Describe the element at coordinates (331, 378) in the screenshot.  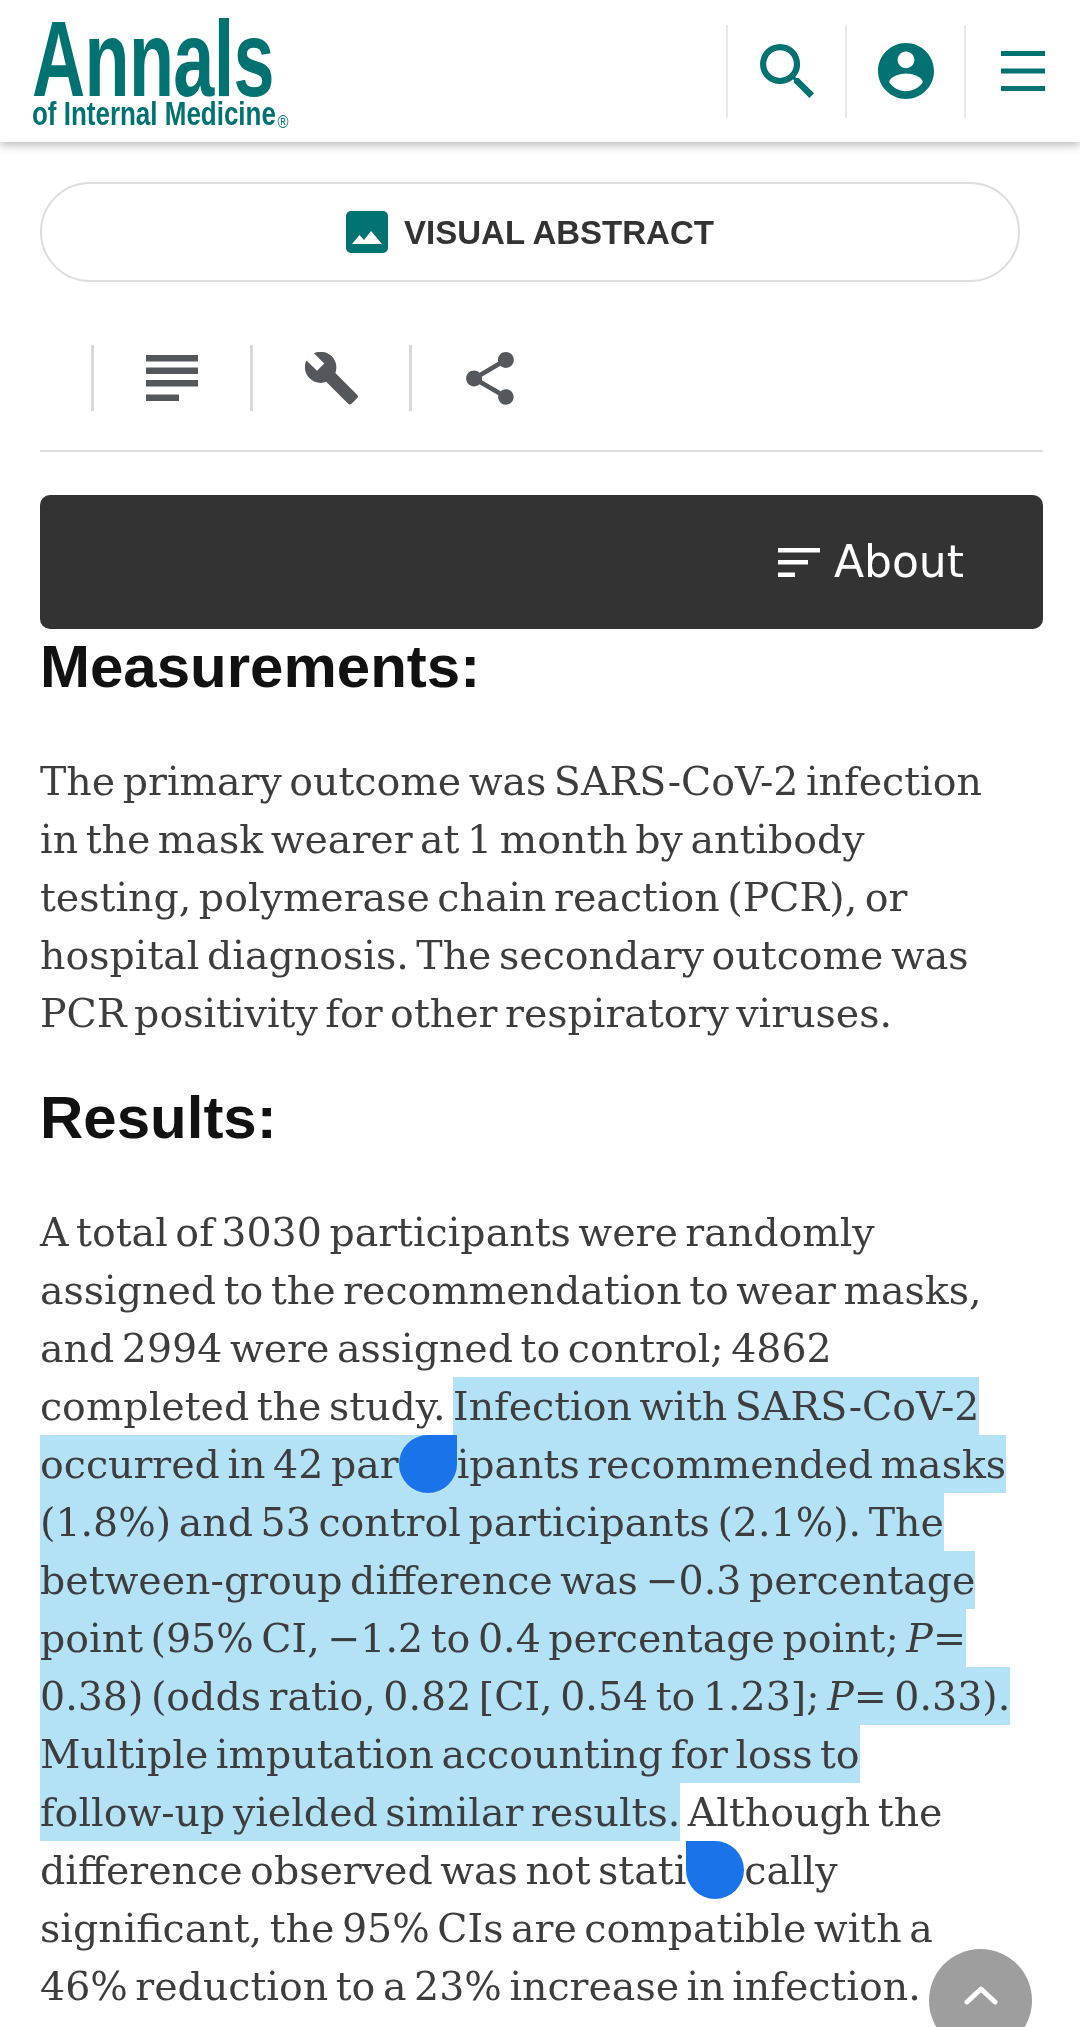
I see `wrench-icon` at that location.